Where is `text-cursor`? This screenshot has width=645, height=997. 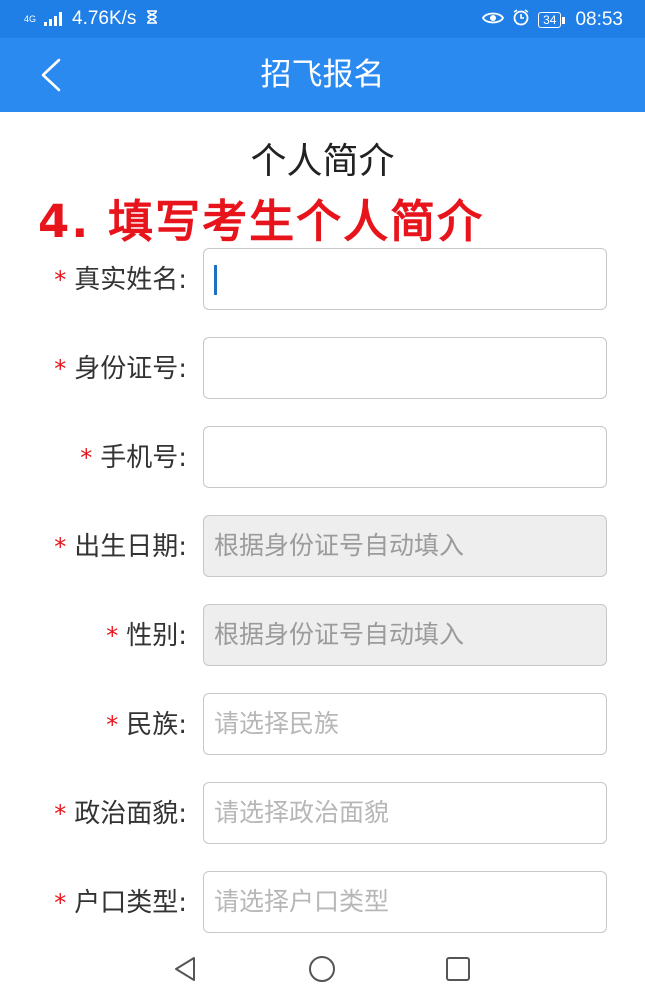
text-cursor is located at coordinates (215, 280).